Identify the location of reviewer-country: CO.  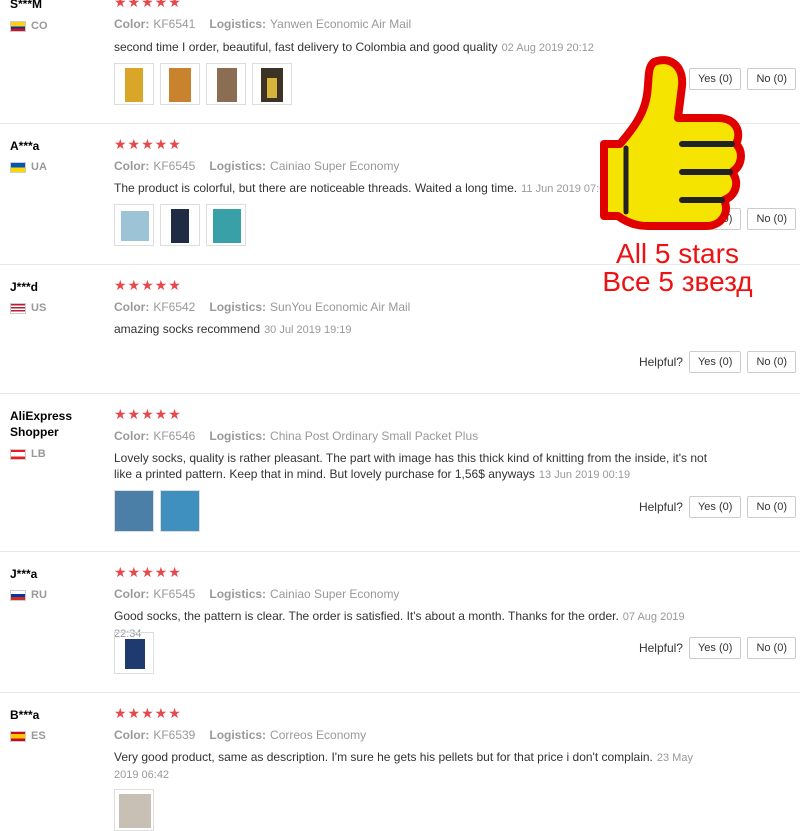
(29, 26).